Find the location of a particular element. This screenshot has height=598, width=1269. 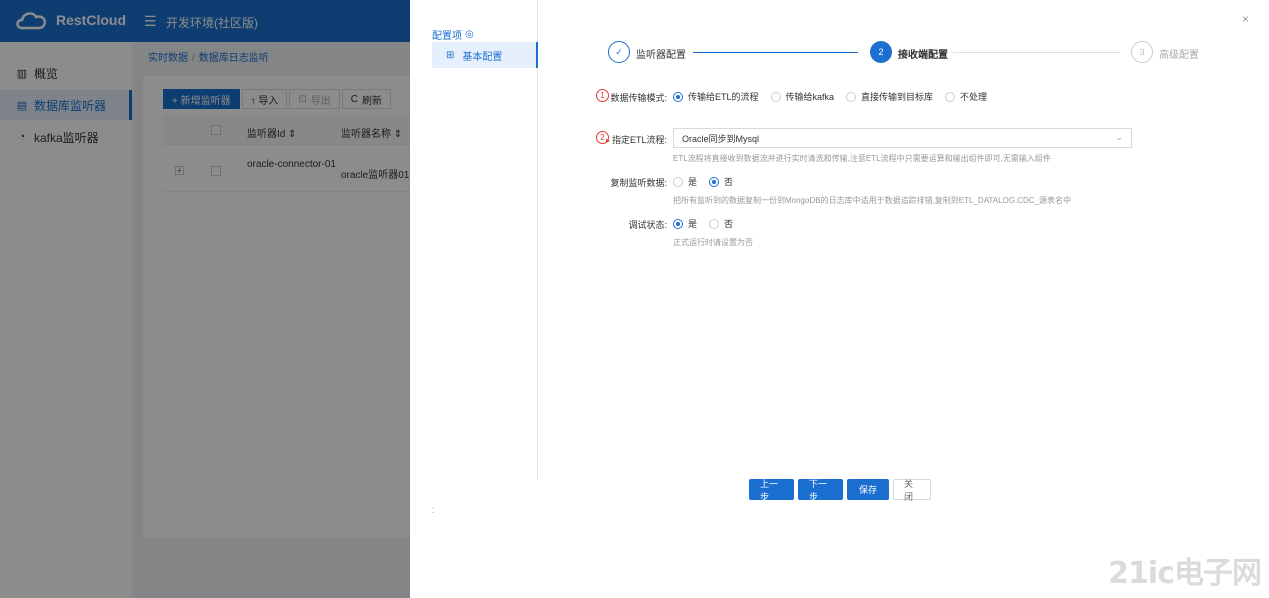

next-step-button: 下一步 is located at coordinates (820, 490).